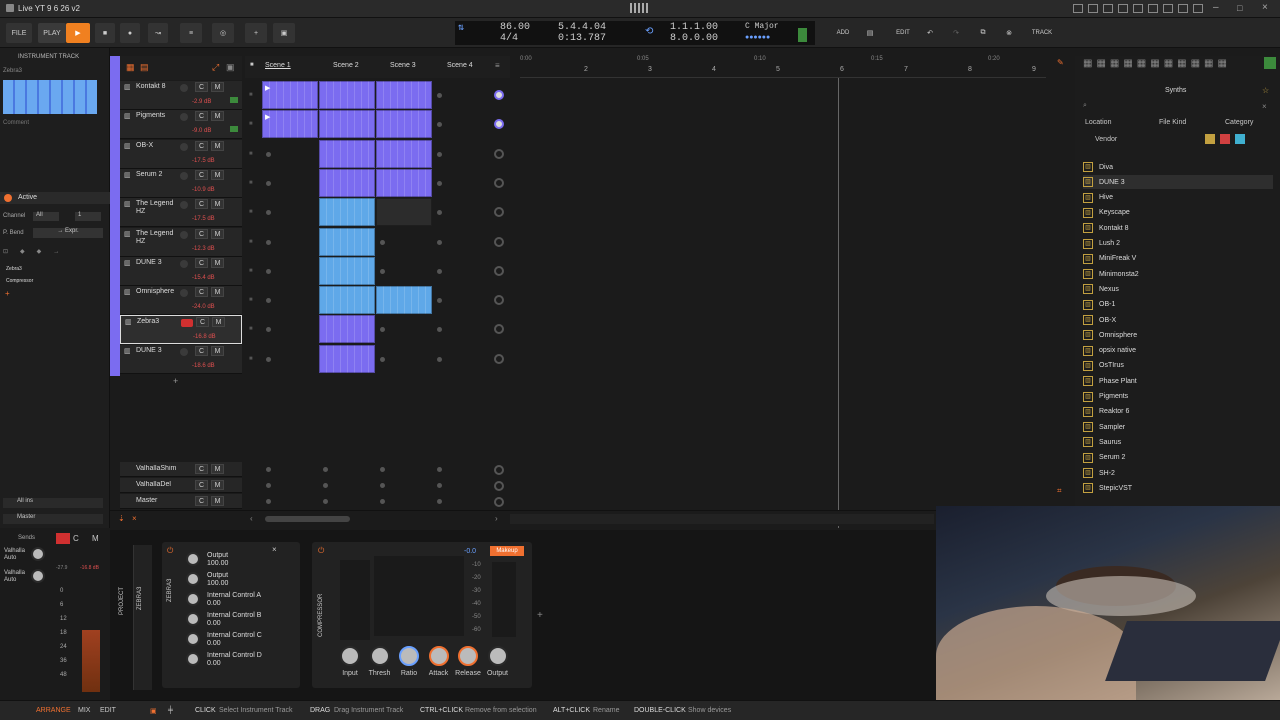 This screenshot has height=720, width=1280. What do you see at coordinates (1178, 397) in the screenshot?
I see `browser-item: ▥ Pigments` at bounding box center [1178, 397].